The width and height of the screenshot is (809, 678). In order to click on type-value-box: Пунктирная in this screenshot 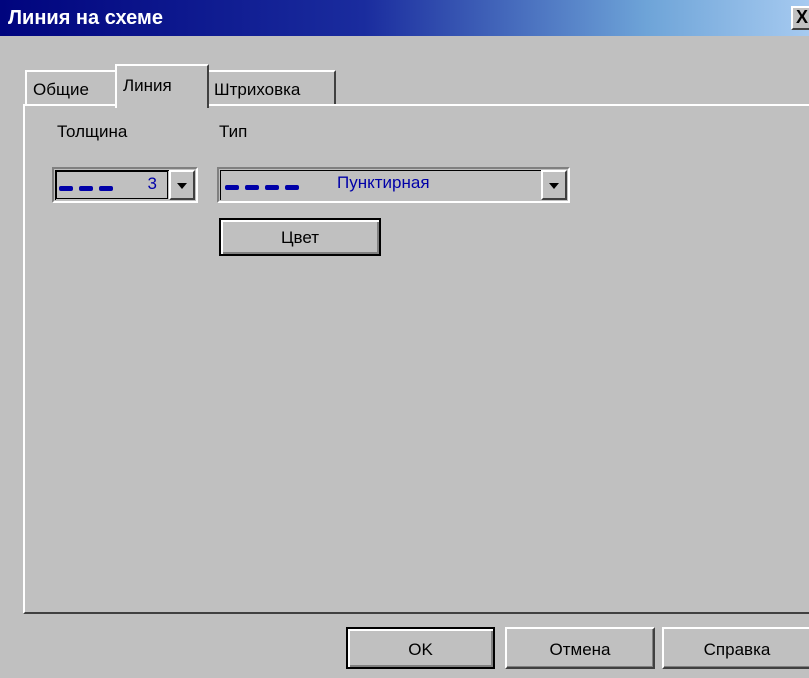, I will do `click(380, 185)`.